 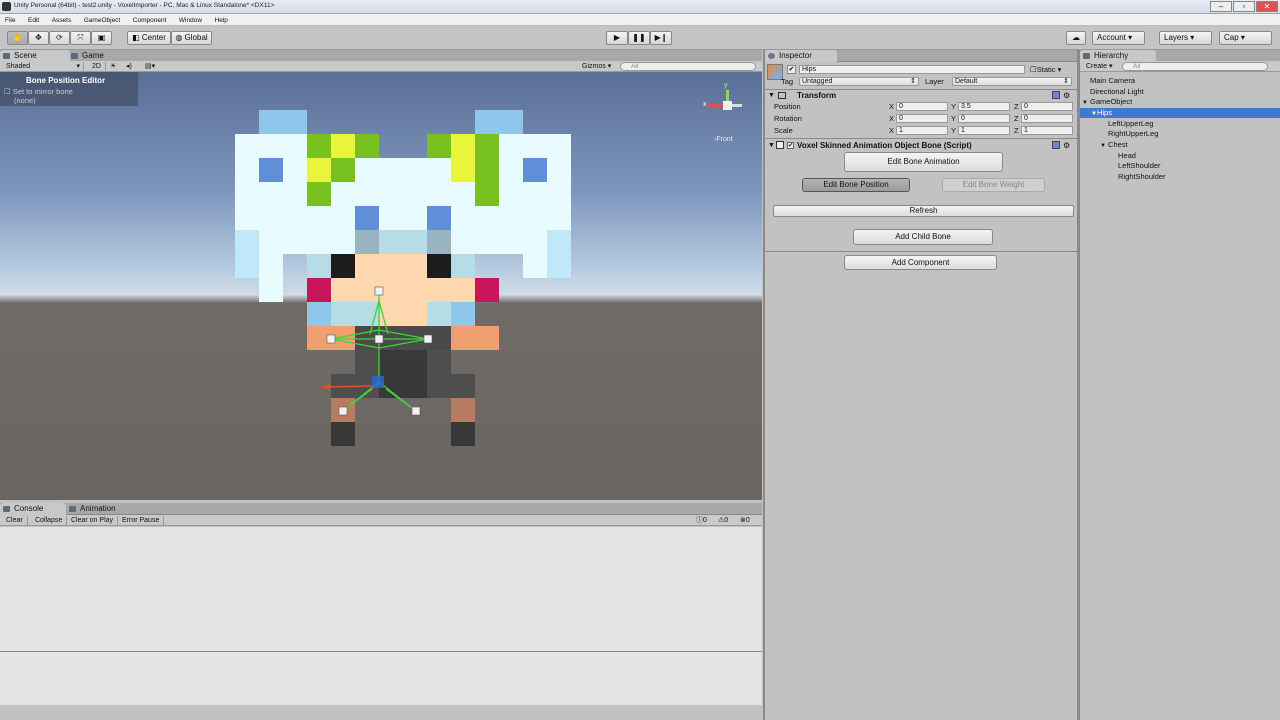 What do you see at coordinates (635, 66) in the screenshot?
I see `scene-search-placeholder: All` at bounding box center [635, 66].